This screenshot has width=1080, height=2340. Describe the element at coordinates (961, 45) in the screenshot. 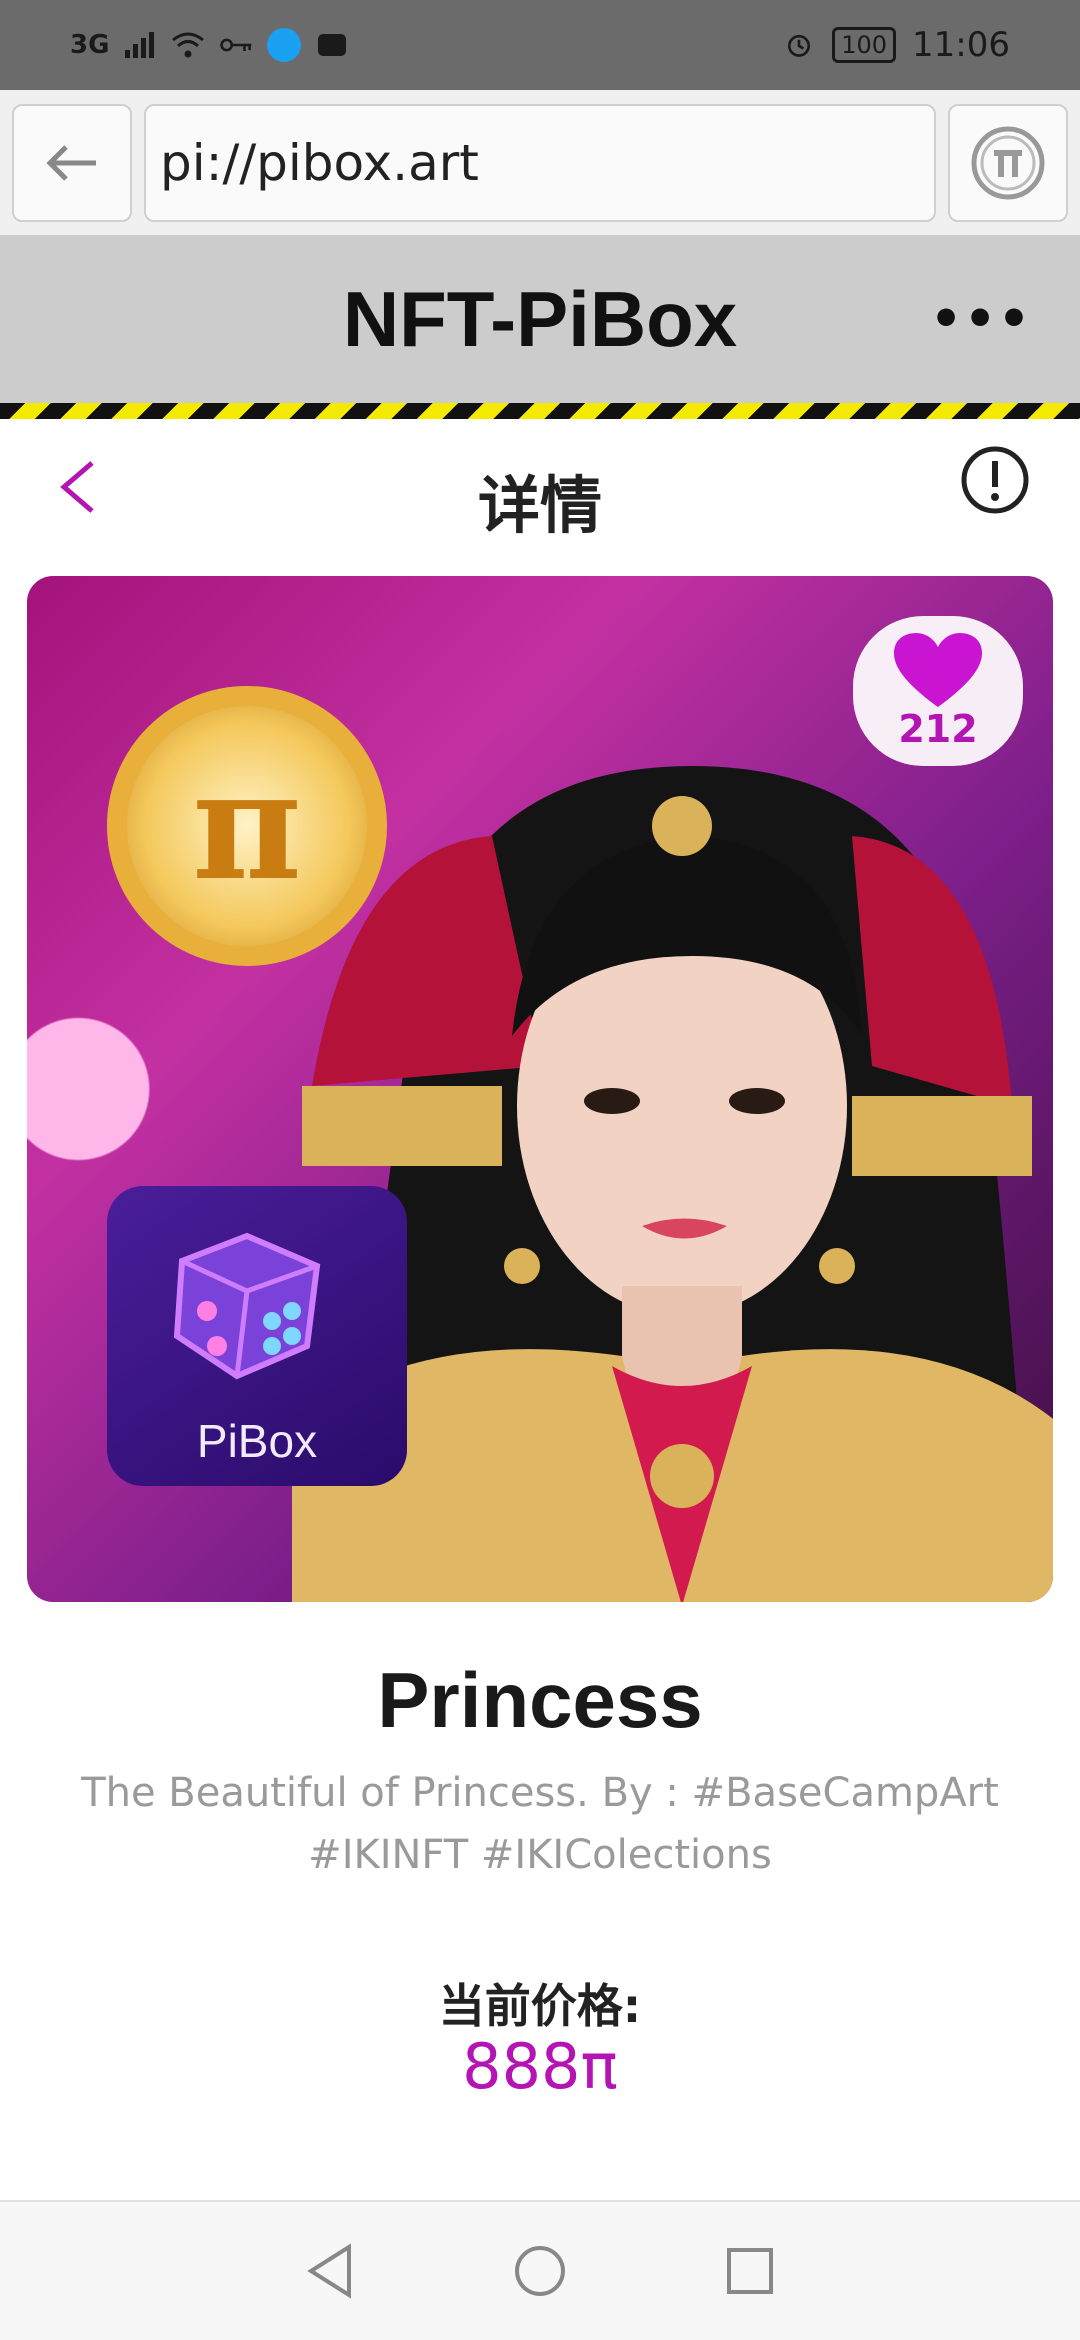

I see `clock: 11:06` at that location.